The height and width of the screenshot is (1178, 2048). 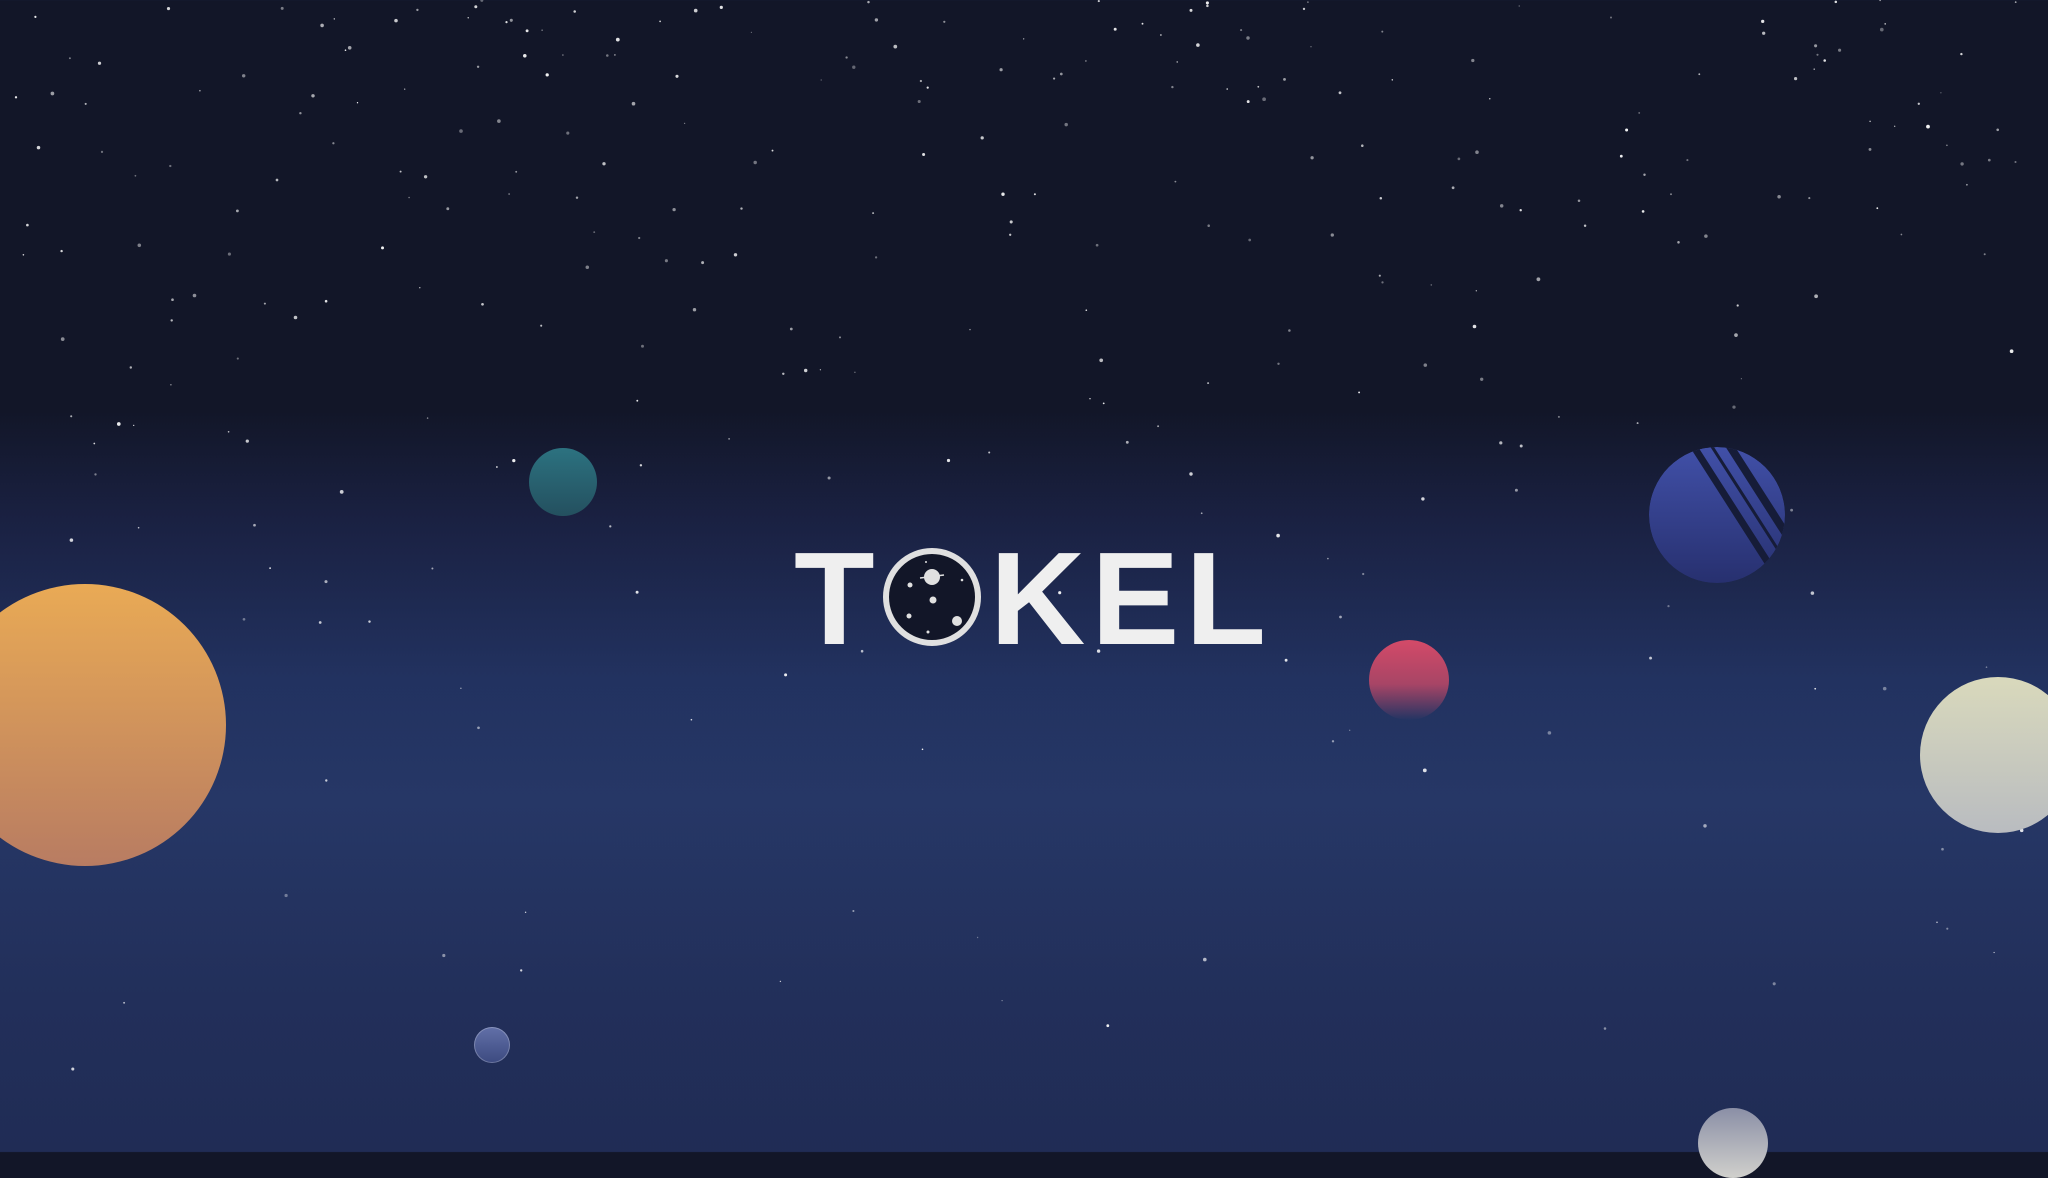 I want to click on planet-teal, so click(x=563, y=482).